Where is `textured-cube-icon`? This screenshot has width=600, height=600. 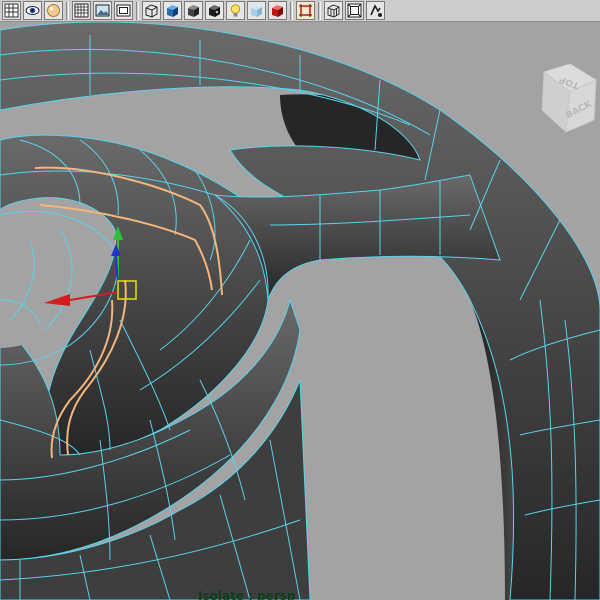
textured-cube-icon is located at coordinates (193, 11).